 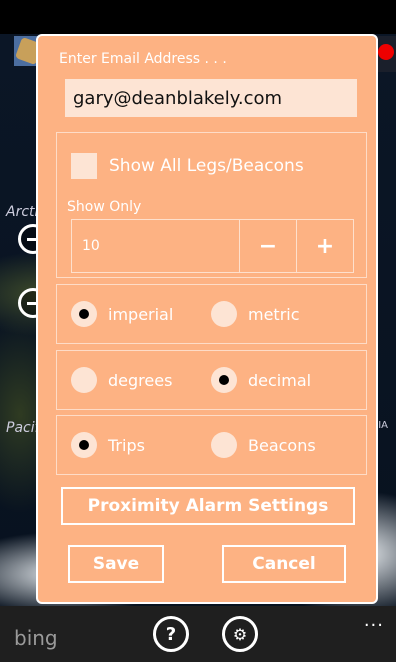 I want to click on radio-metric-label: metric, so click(x=274, y=314).